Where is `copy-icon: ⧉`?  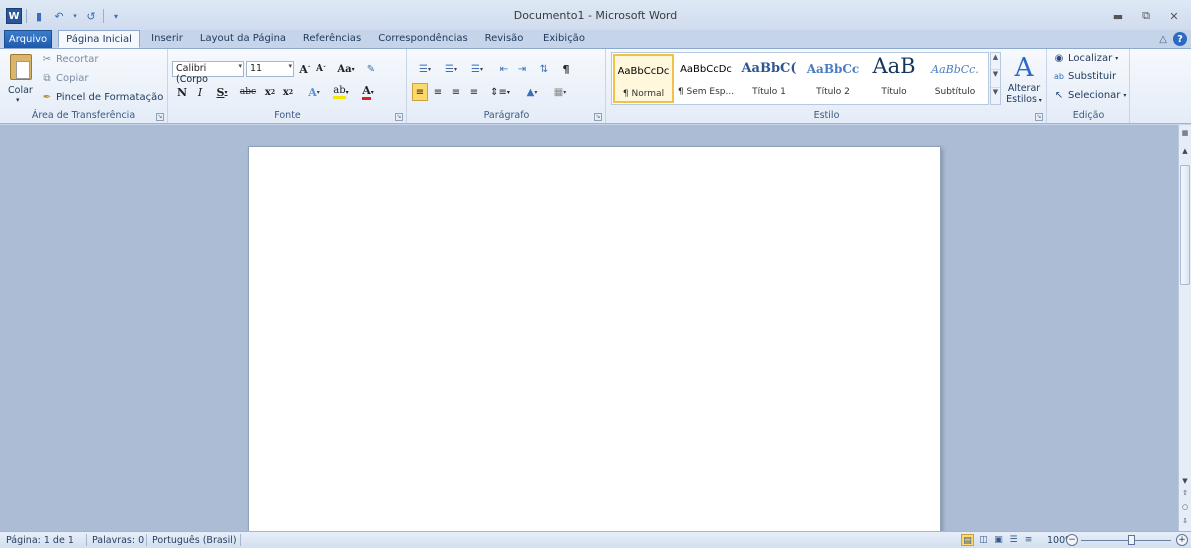
copy-icon: ⧉ is located at coordinates (47, 78).